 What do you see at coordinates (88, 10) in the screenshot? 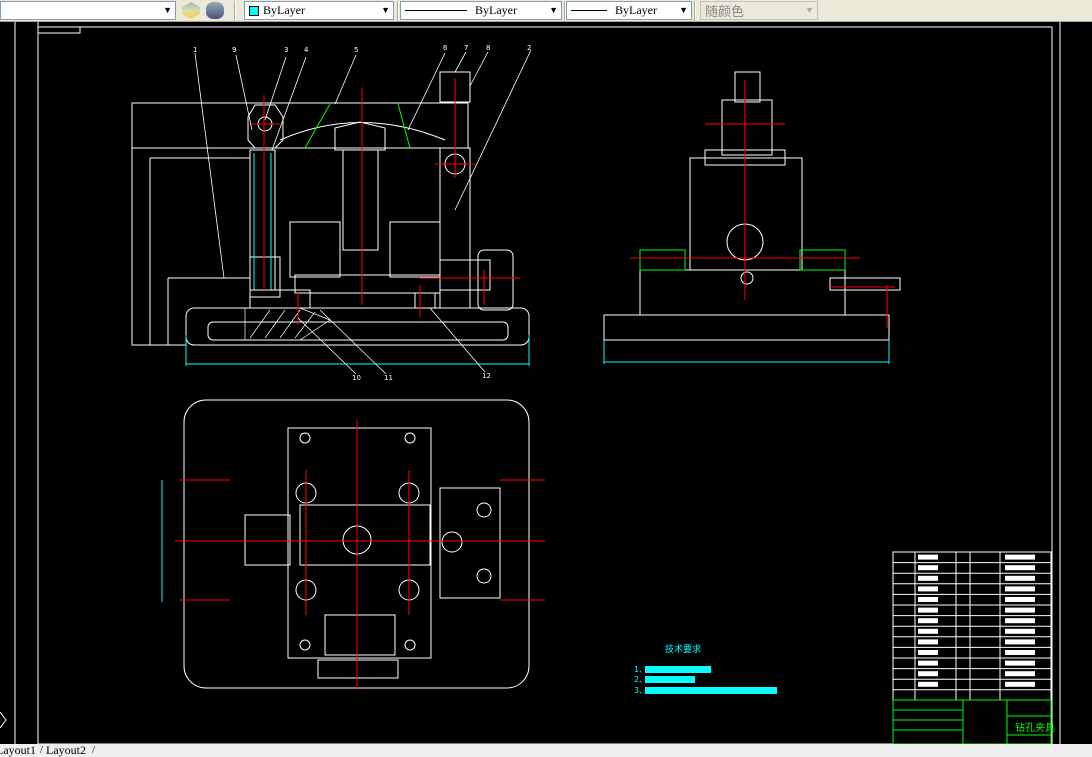
I see `layer-dropdown: ▼` at bounding box center [88, 10].